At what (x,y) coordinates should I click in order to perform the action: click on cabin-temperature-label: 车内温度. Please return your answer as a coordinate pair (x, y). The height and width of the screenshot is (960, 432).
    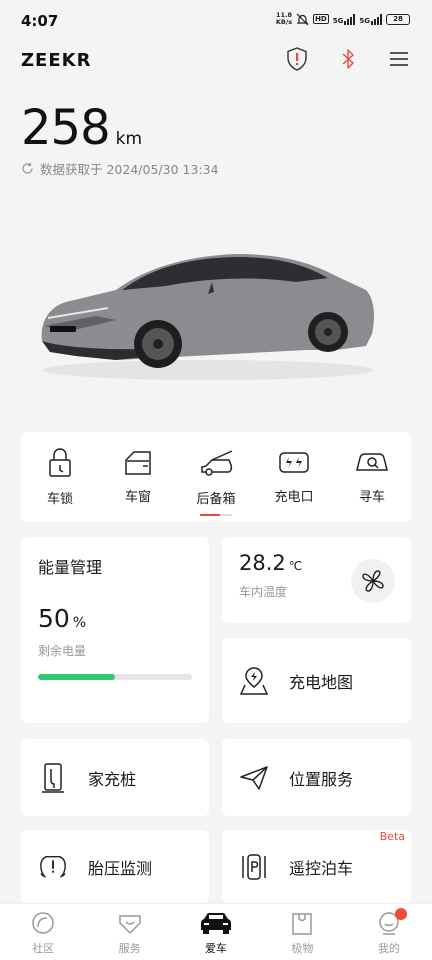
    Looking at the image, I should click on (263, 592).